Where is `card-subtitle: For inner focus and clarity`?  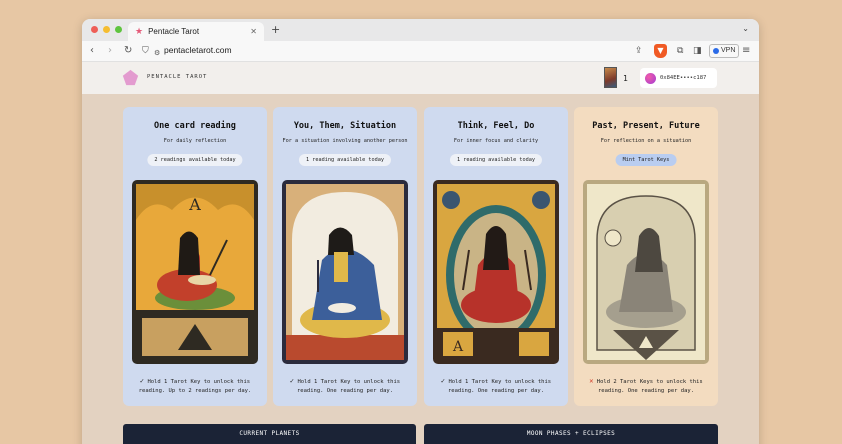 card-subtitle: For inner focus and clarity is located at coordinates (496, 141).